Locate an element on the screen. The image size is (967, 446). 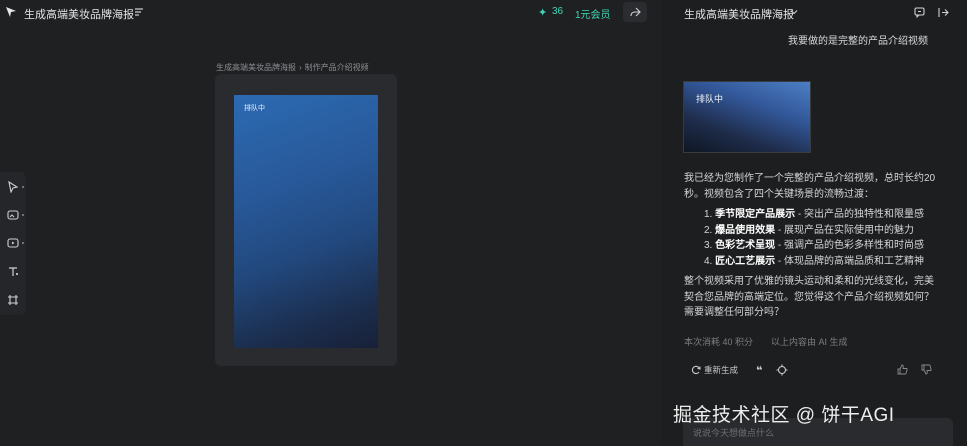
list-item-desc: - 体现品牌的高端品质和工艺精神 is located at coordinates (850, 261).